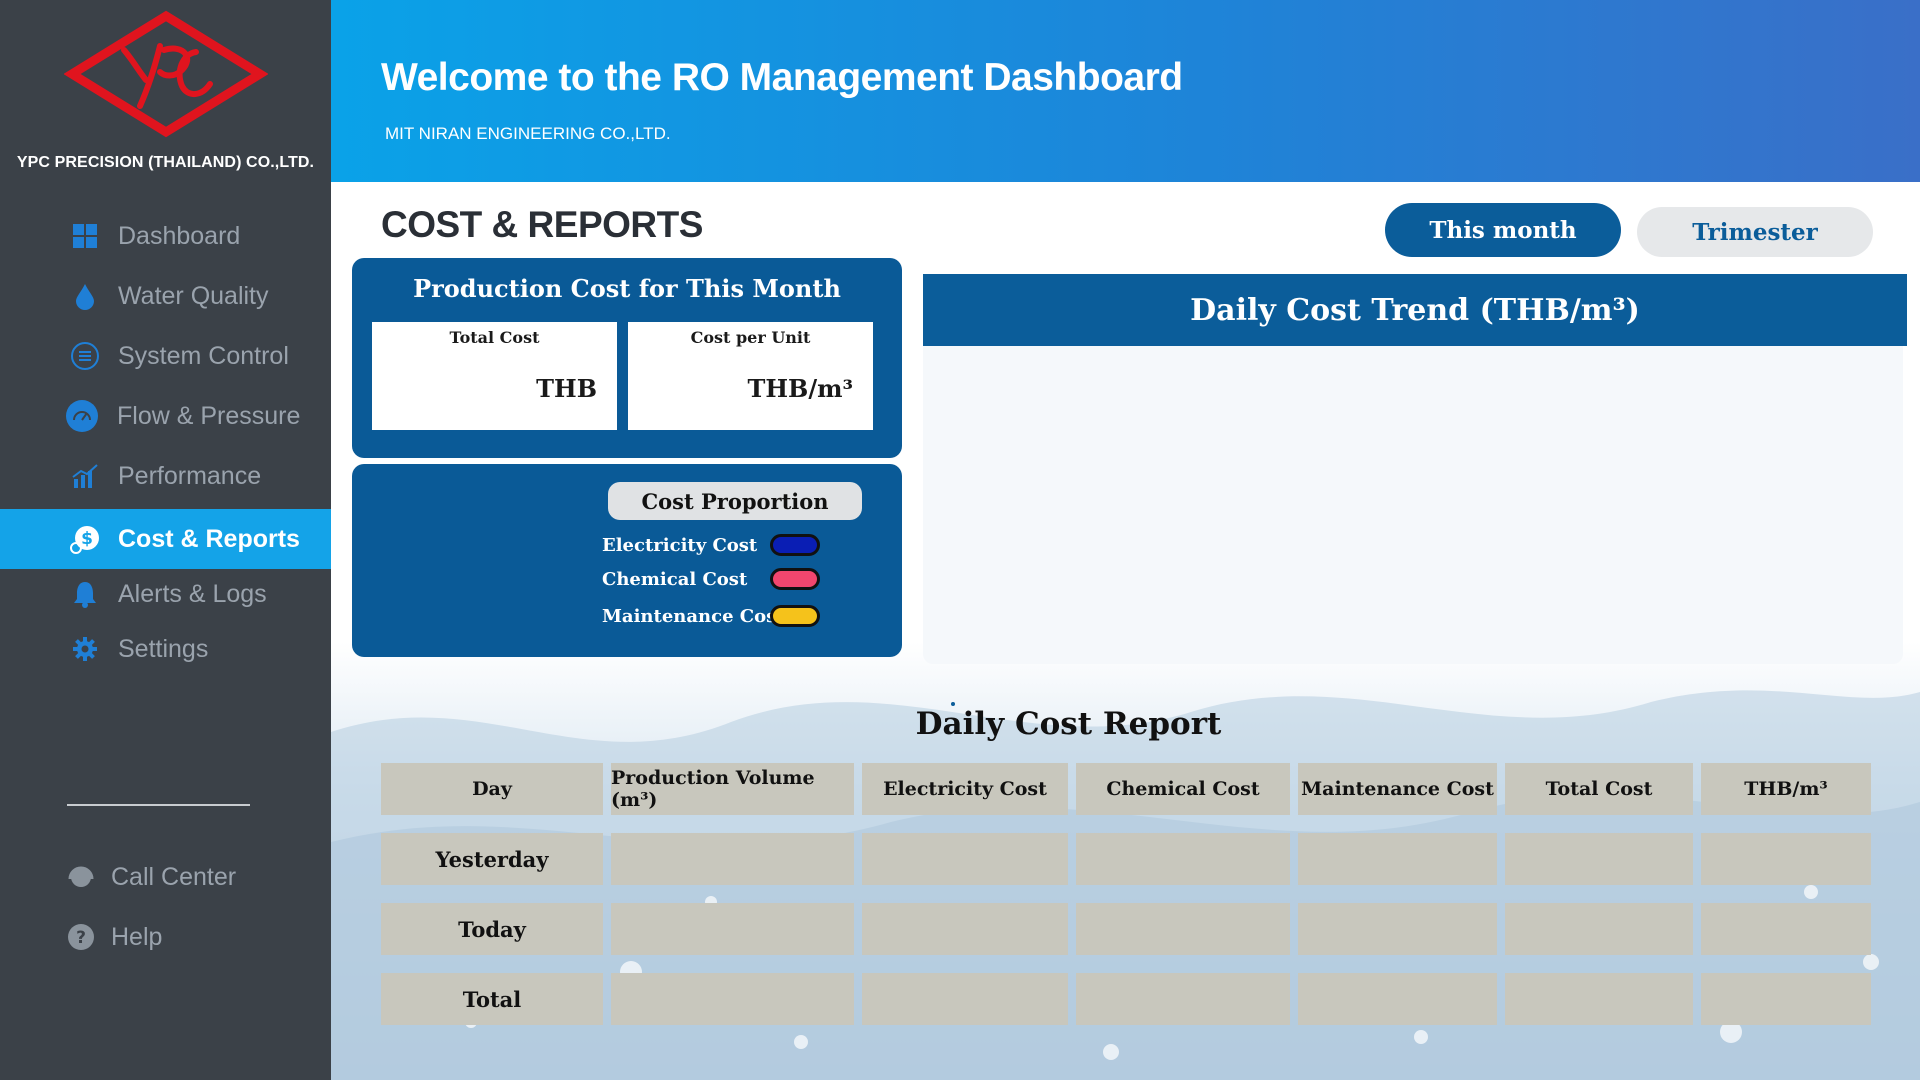  I want to click on legend-swatch-chemical, so click(795, 579).